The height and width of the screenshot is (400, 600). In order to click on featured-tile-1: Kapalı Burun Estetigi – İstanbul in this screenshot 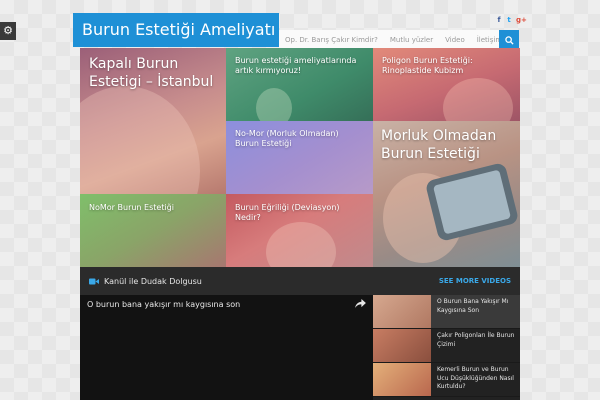, I will do `click(153, 121)`.